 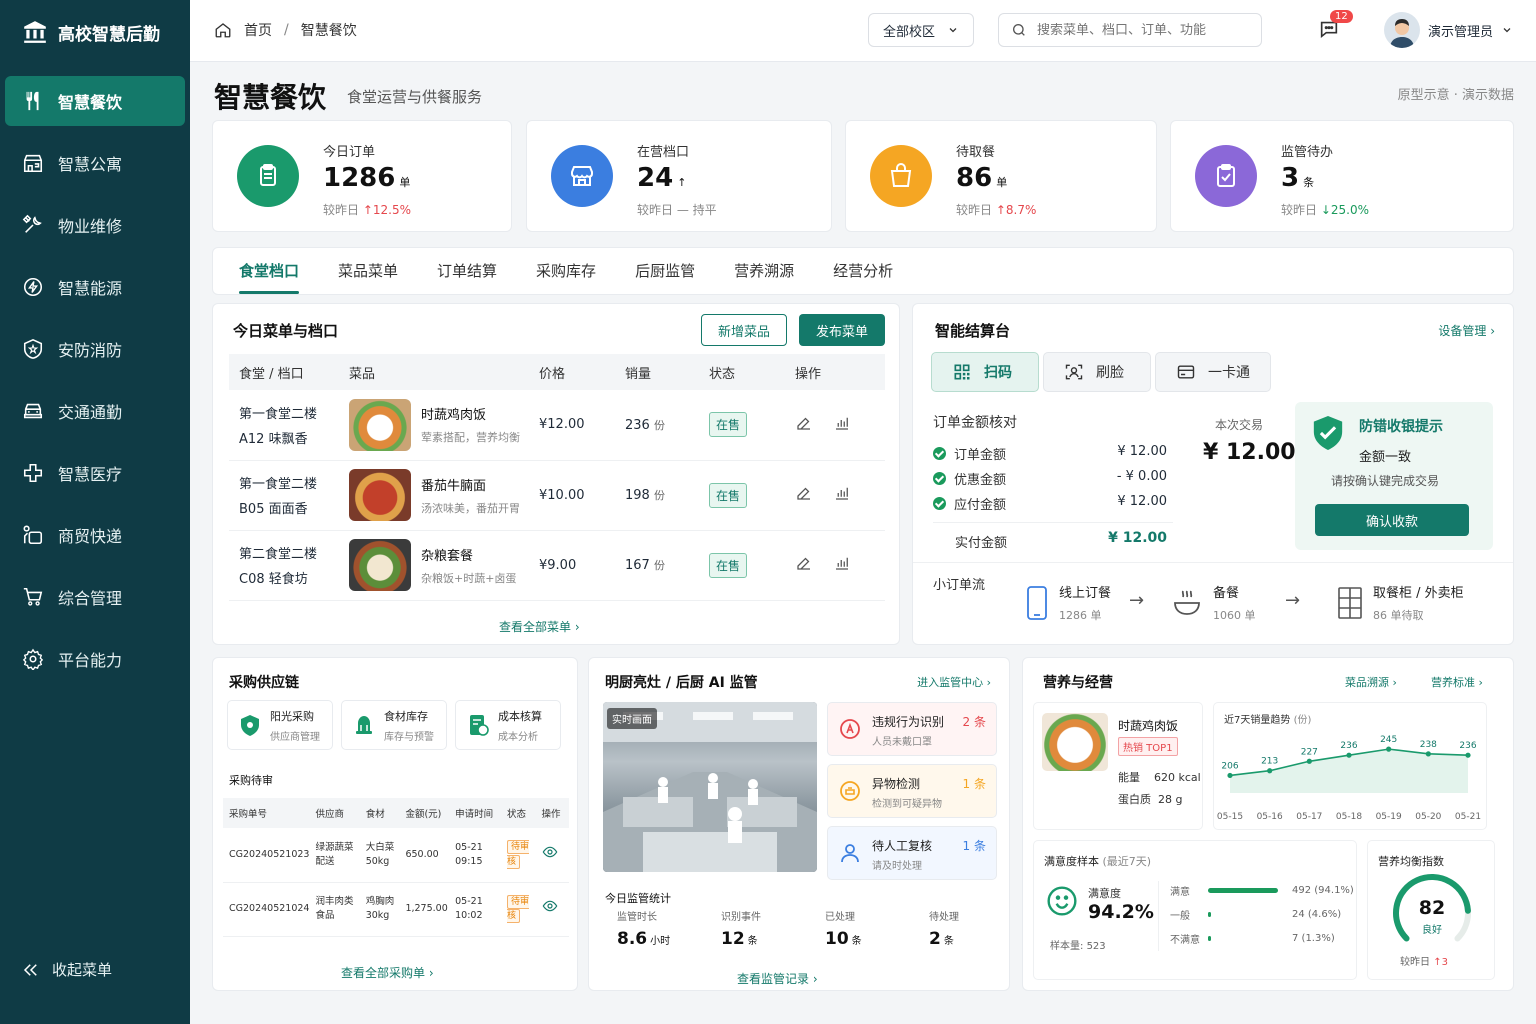 I want to click on alert-title: 待人工复核, so click(x=902, y=846).